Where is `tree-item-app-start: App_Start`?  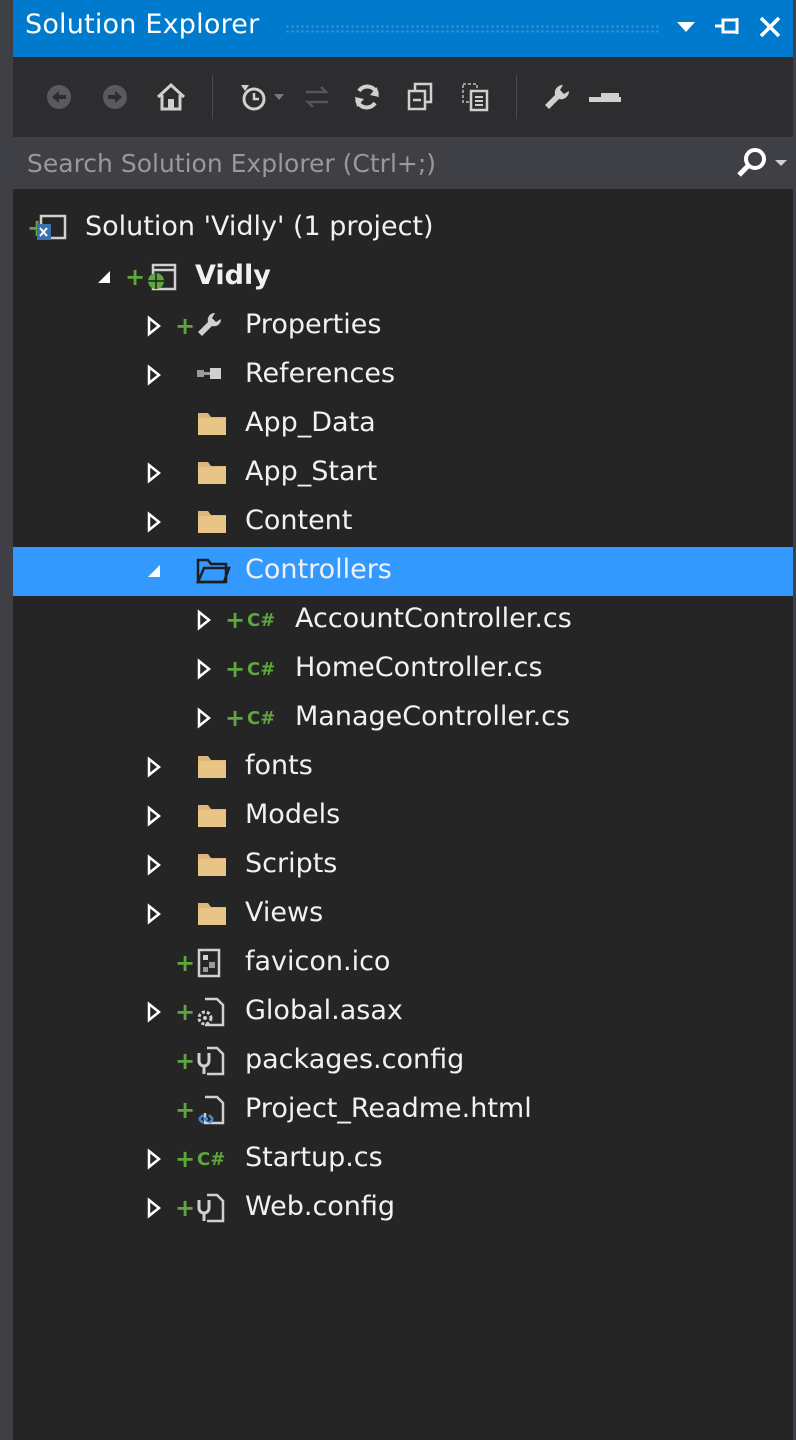 tree-item-app-start: App_Start is located at coordinates (403, 473).